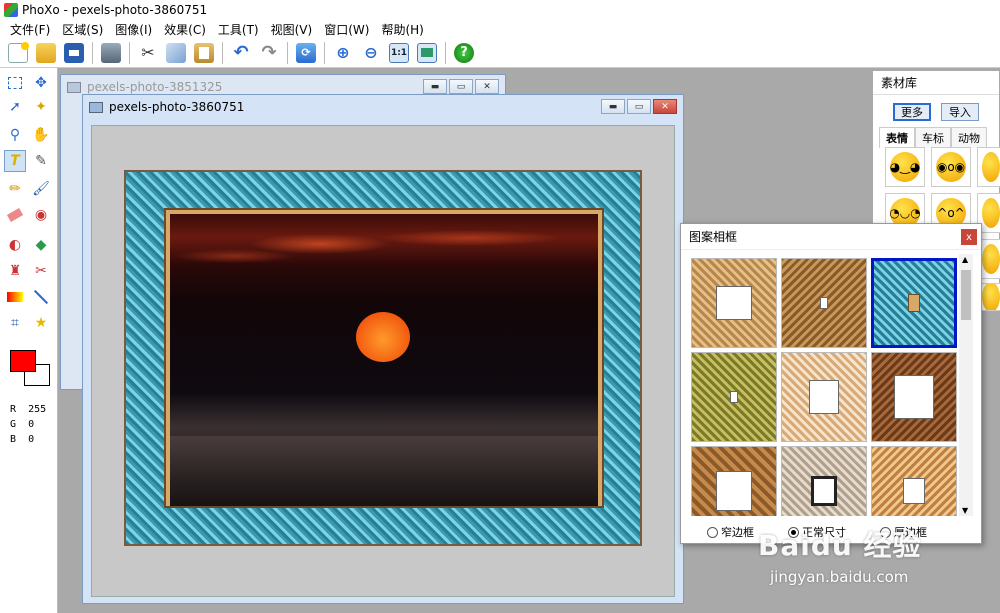 The height and width of the screenshot is (613, 1000). Describe the element at coordinates (15, 215) in the screenshot. I see `eraser-tool` at that location.